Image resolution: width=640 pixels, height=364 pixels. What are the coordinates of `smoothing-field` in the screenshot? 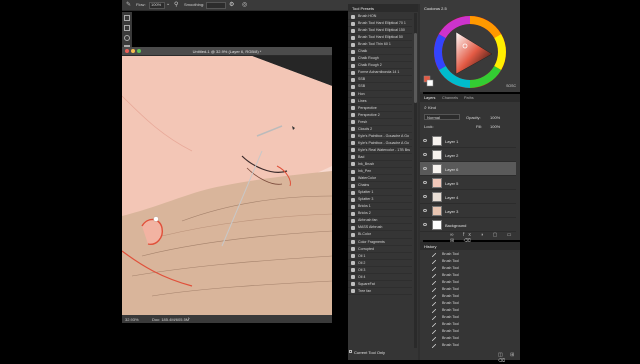 It's located at (216, 5).